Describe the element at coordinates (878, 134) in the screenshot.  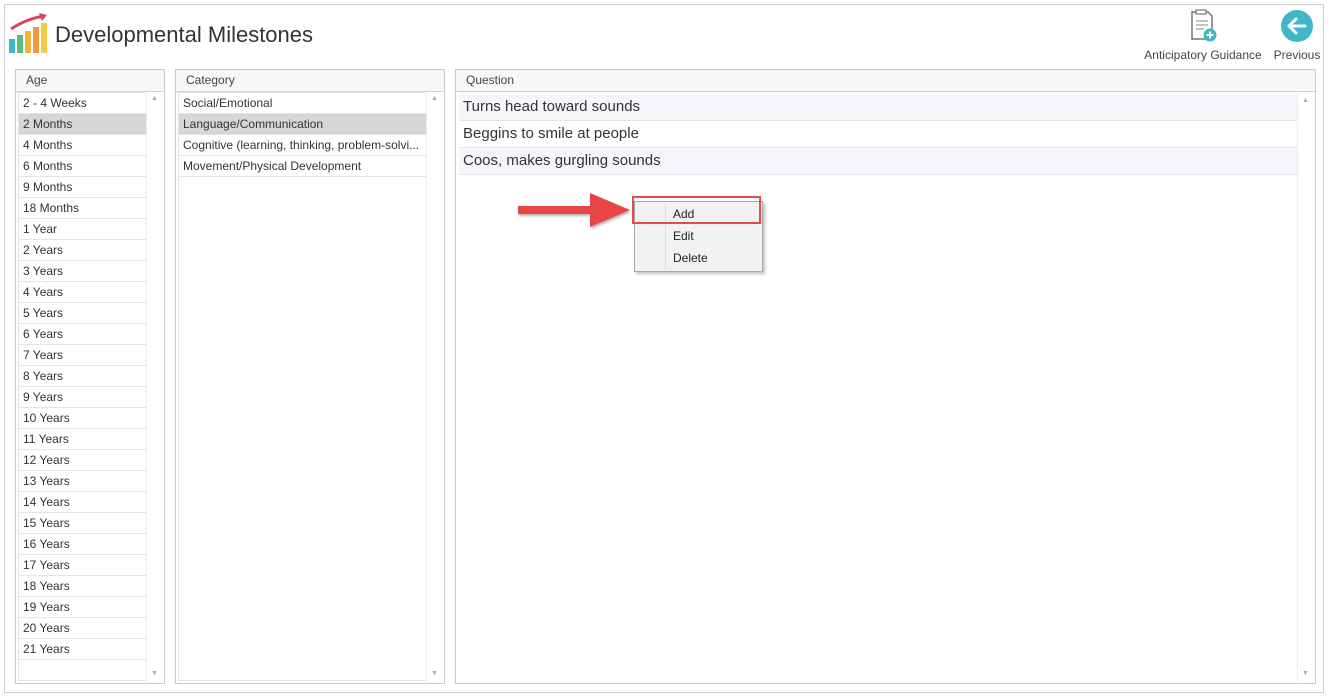
I see `question-list-item: Beggins to smile at people` at that location.